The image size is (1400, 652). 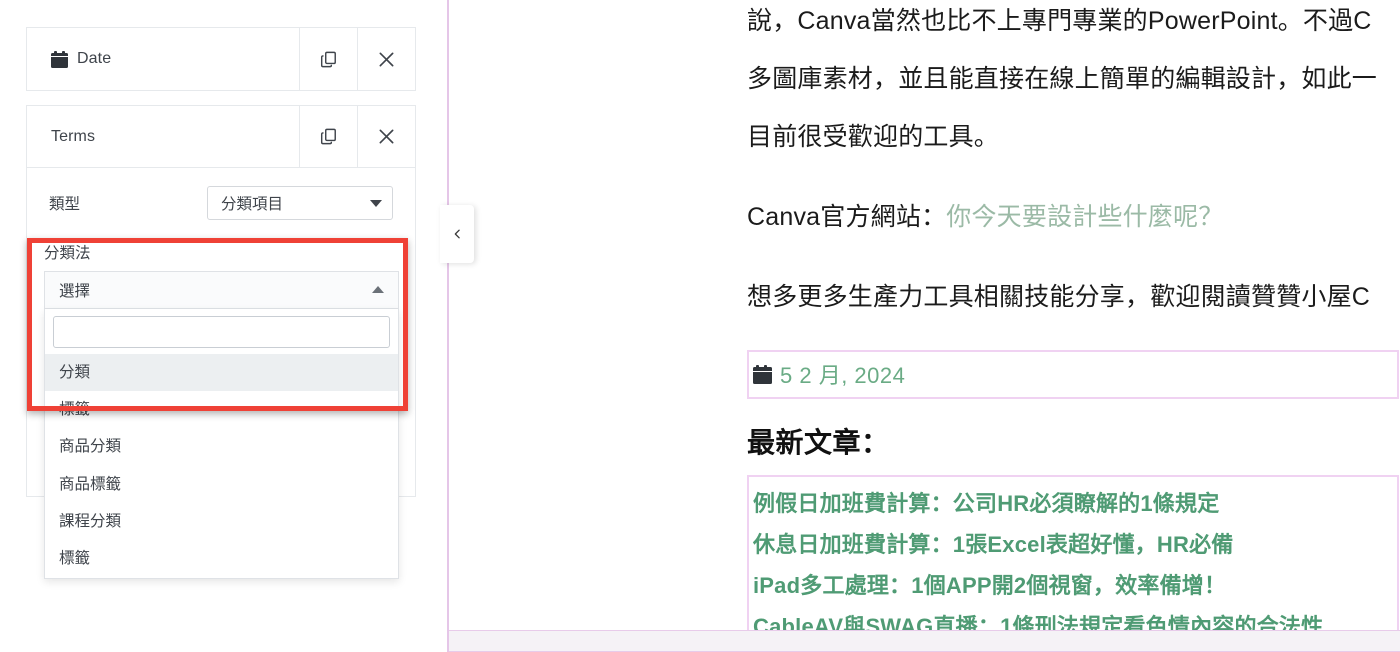 What do you see at coordinates (94, 58) in the screenshot?
I see `widget-title-date-label: Date` at bounding box center [94, 58].